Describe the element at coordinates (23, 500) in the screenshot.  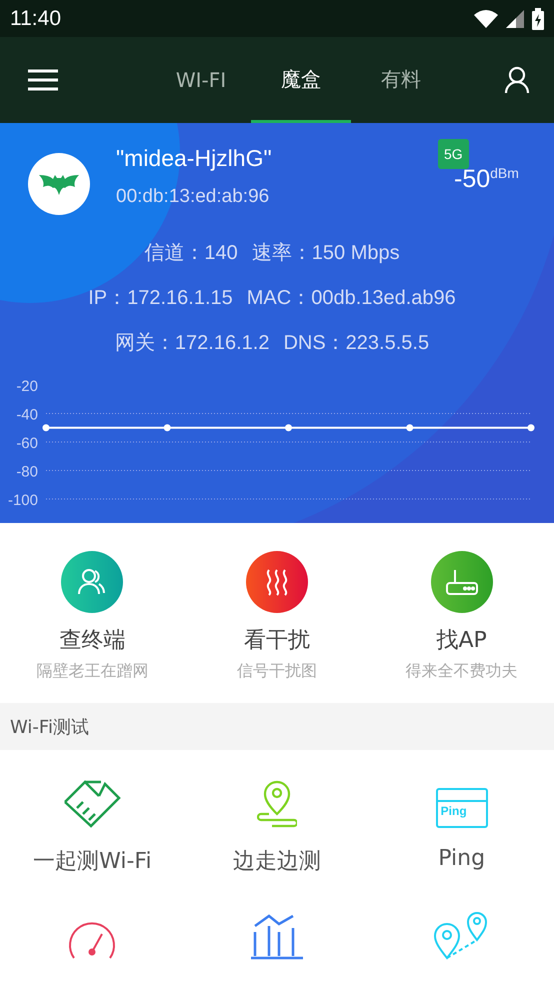
I see `axis-label: -100` at that location.